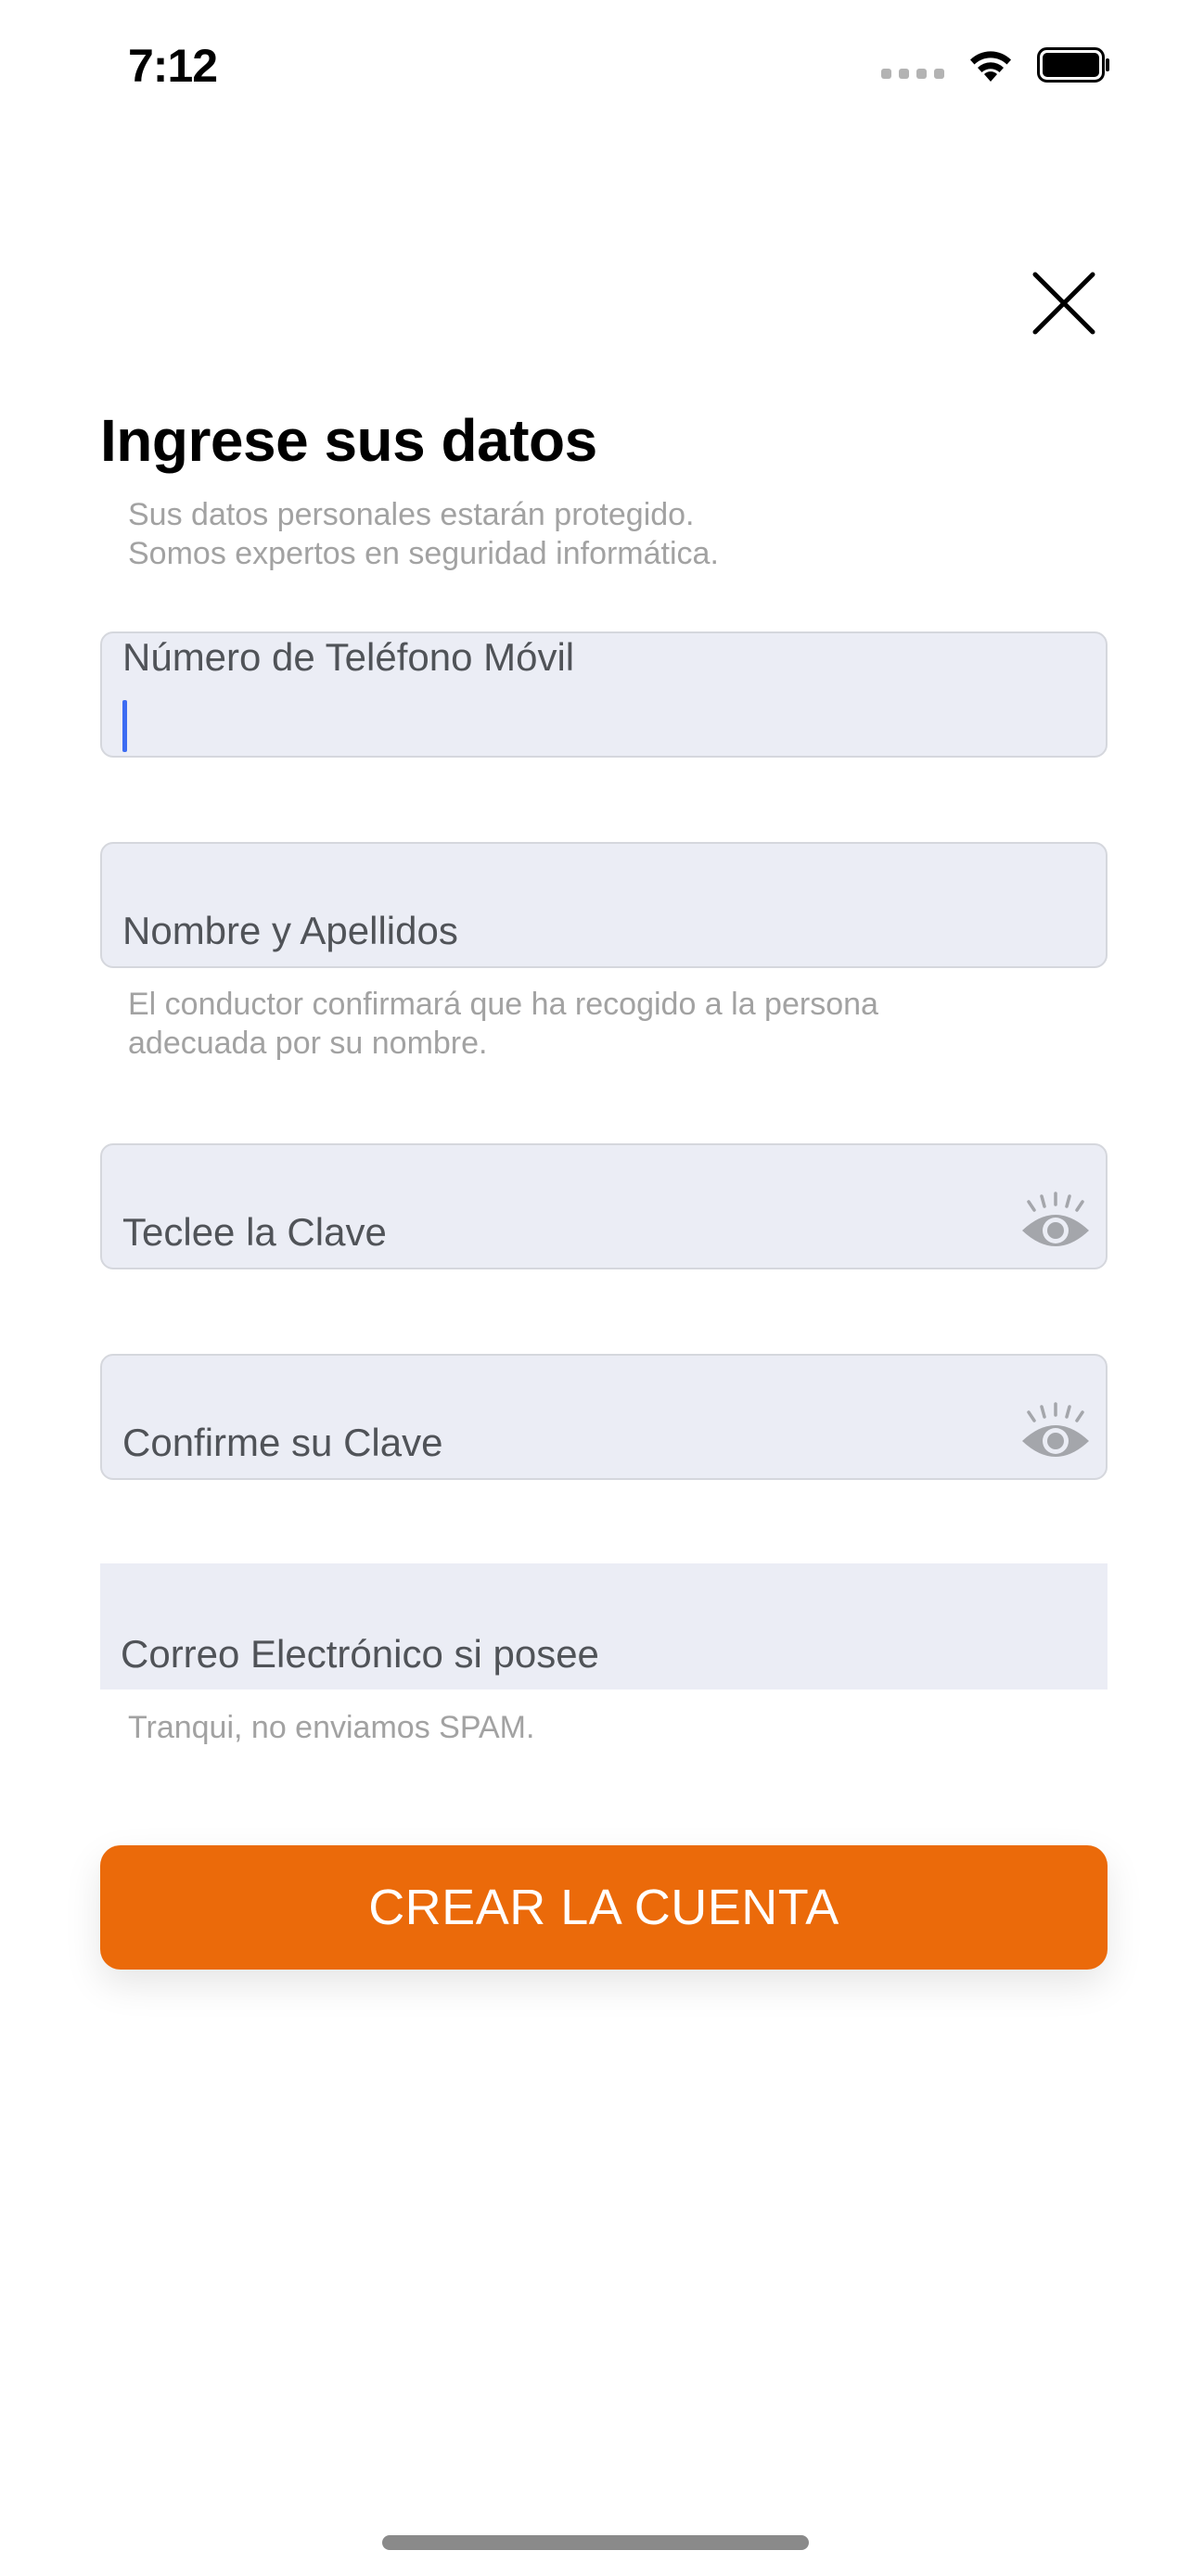 Image resolution: width=1191 pixels, height=2576 pixels. Describe the element at coordinates (360, 1654) in the screenshot. I see `email-input-label: Correo Electrónico si posee` at that location.